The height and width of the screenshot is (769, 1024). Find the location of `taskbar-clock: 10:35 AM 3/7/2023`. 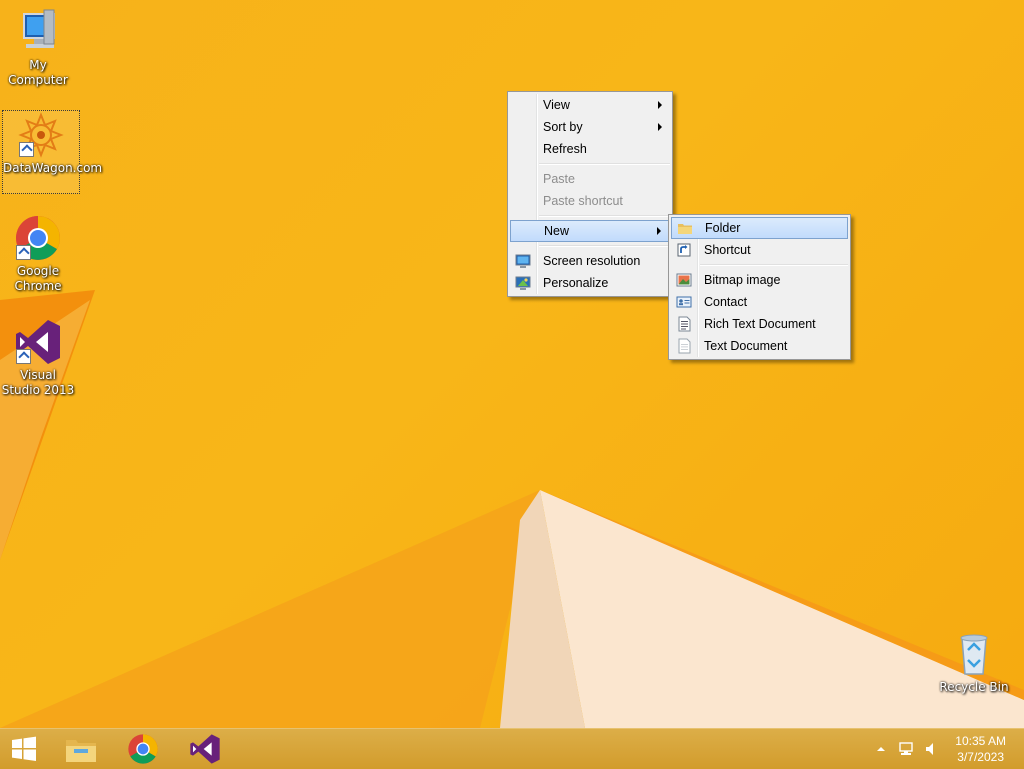

taskbar-clock: 10:35 AM 3/7/2023 is located at coordinates (980, 749).